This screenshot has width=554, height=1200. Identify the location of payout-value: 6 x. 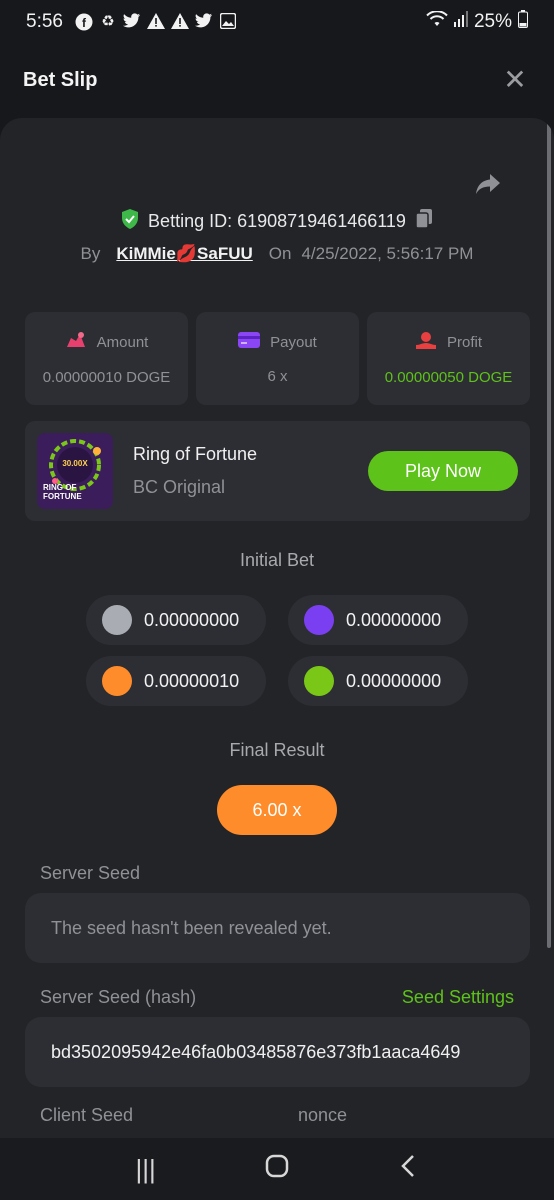
(277, 376).